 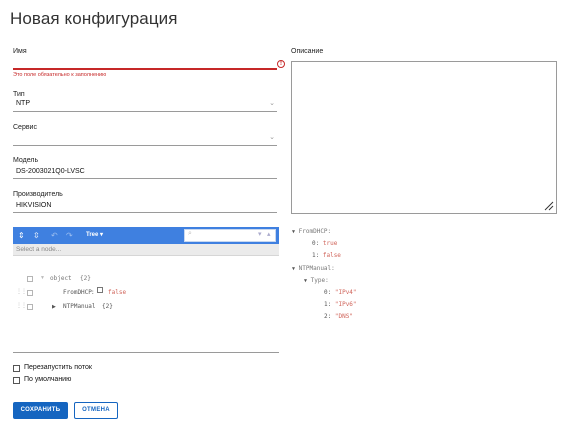 What do you see at coordinates (343, 316) in the screenshot?
I see `preview-value: "DNS"` at bounding box center [343, 316].